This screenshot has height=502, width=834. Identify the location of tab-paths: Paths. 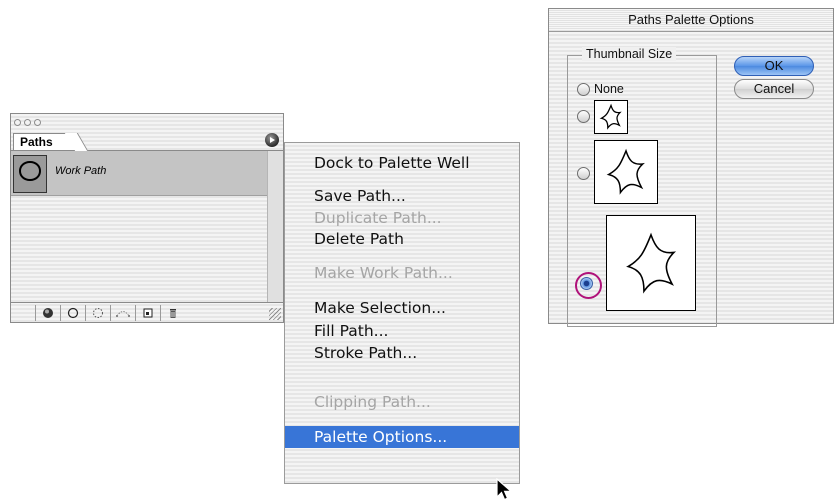
(44, 141).